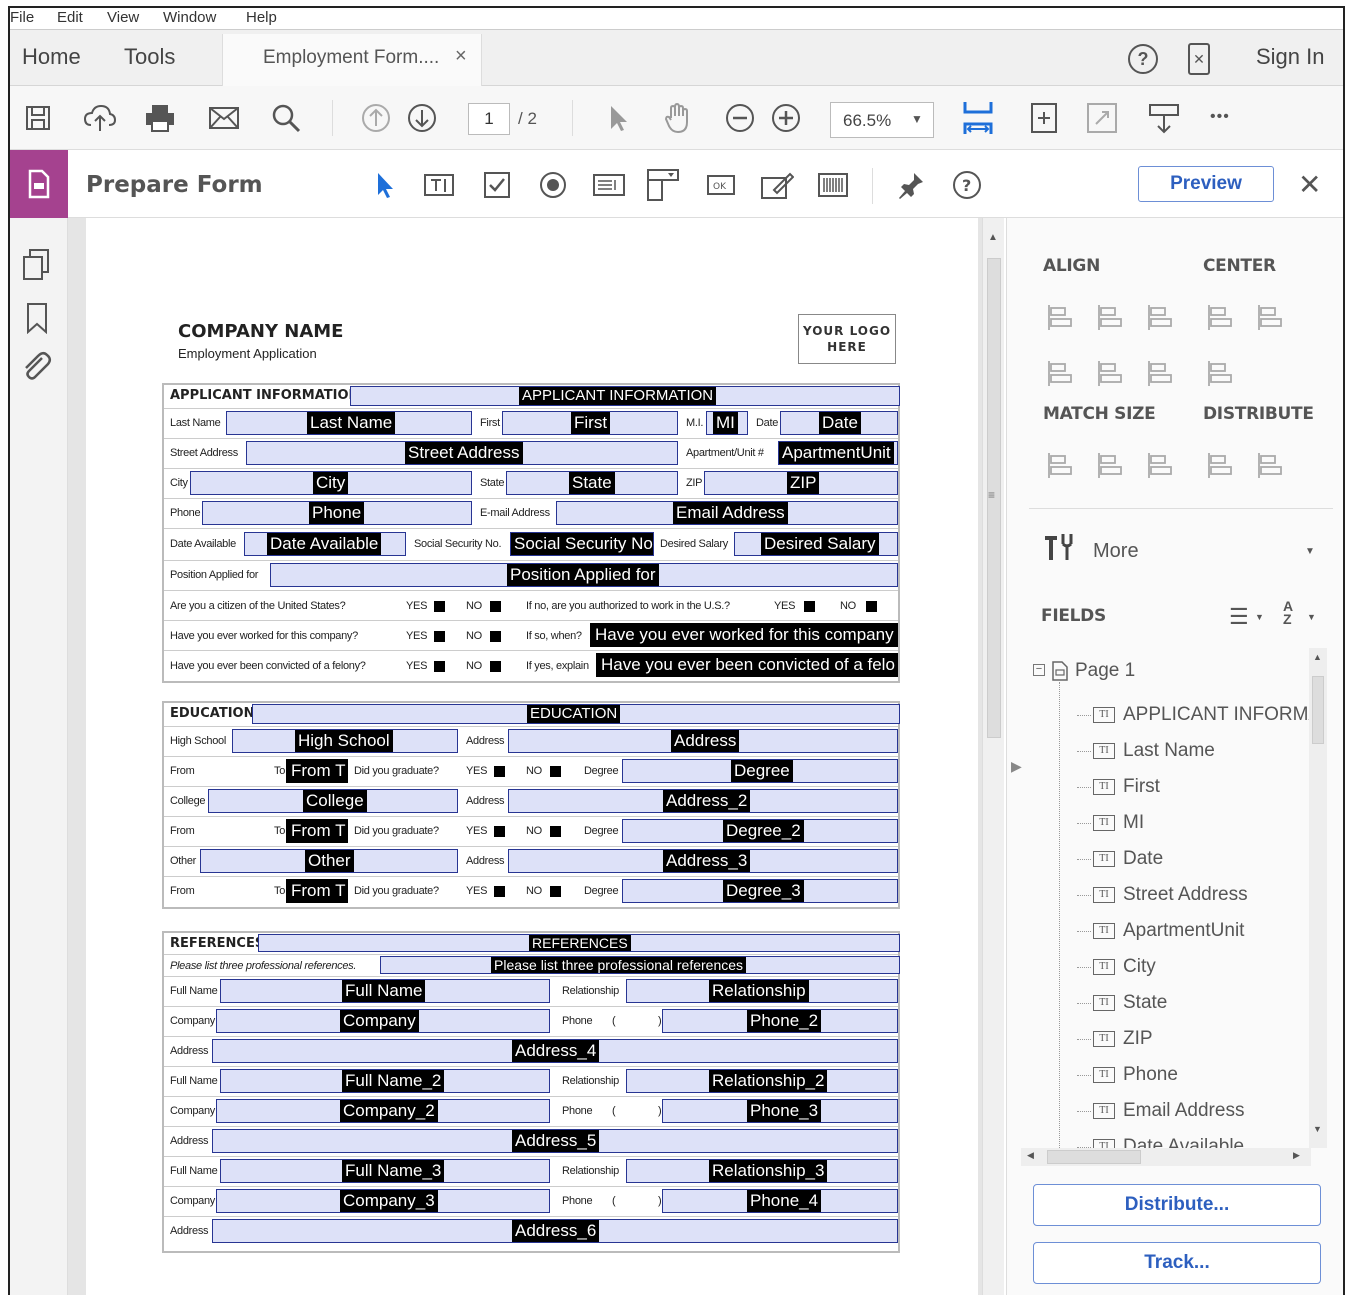 This screenshot has width=1351, height=1295. I want to click on reference-1-name-field: Full Name, so click(385, 991).